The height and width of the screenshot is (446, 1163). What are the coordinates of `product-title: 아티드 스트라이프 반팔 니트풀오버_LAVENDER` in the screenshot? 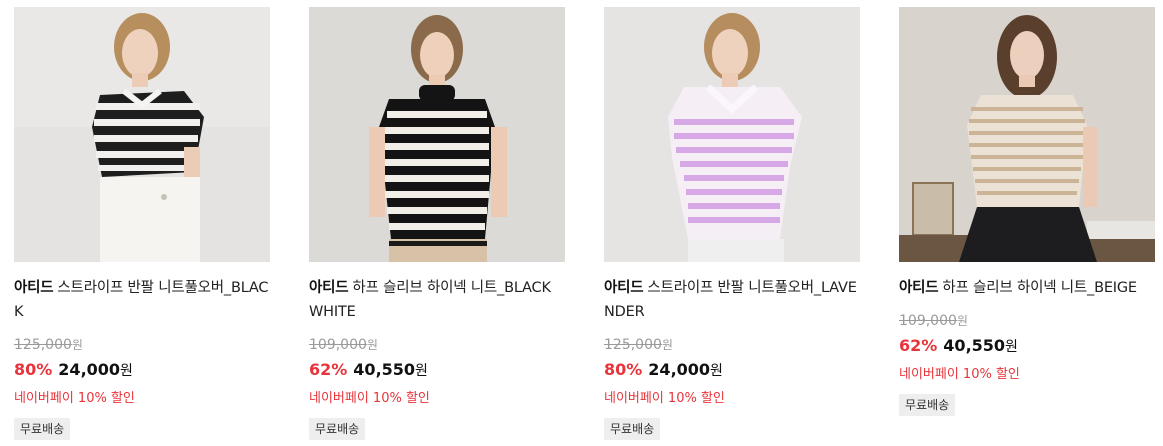 It's located at (732, 300).